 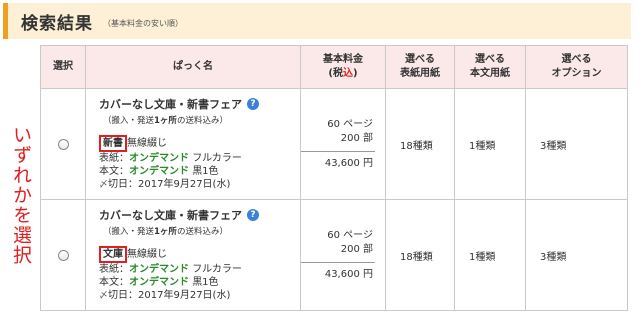 I want to click on col-header-pack-name: ぱっく名, so click(x=193, y=67).